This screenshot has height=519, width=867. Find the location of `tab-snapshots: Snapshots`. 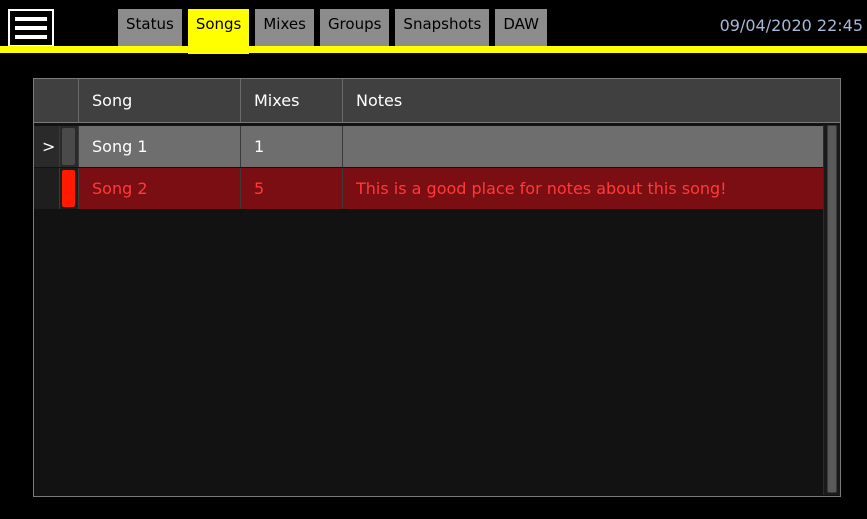

tab-snapshots: Snapshots is located at coordinates (442, 27).